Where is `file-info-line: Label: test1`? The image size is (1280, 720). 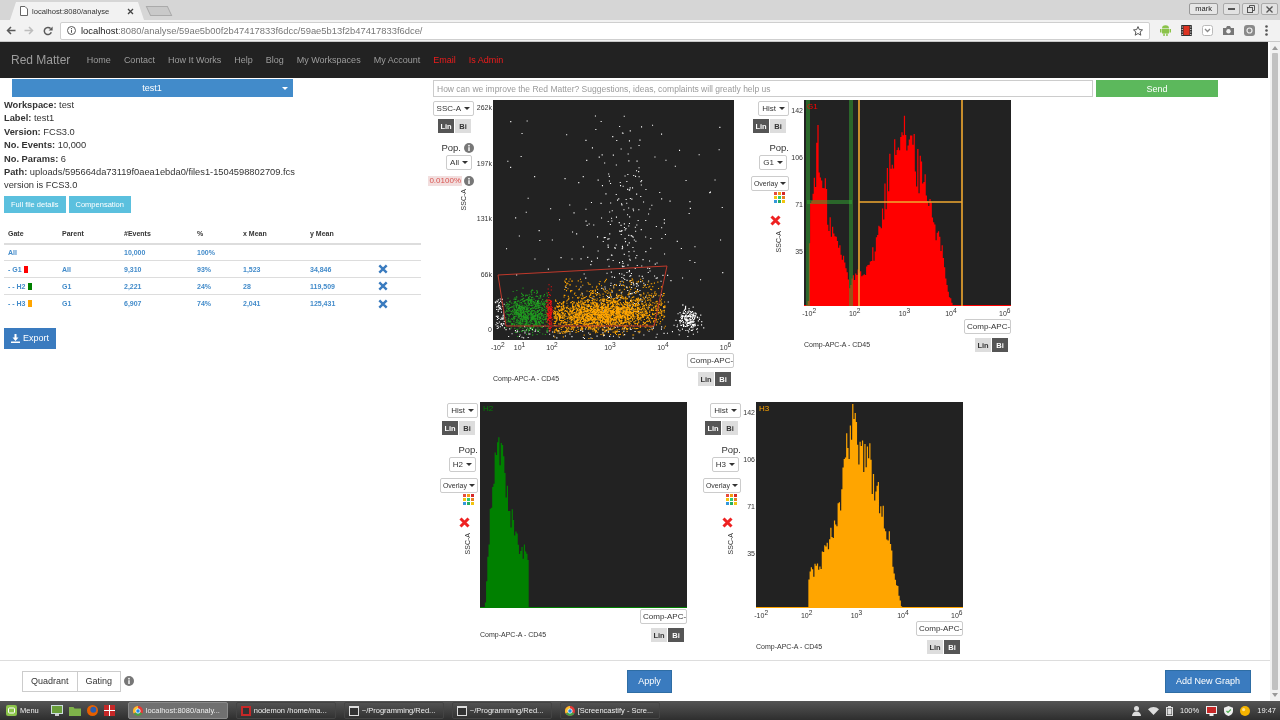 file-info-line: Label: test1 is located at coordinates (29, 119).